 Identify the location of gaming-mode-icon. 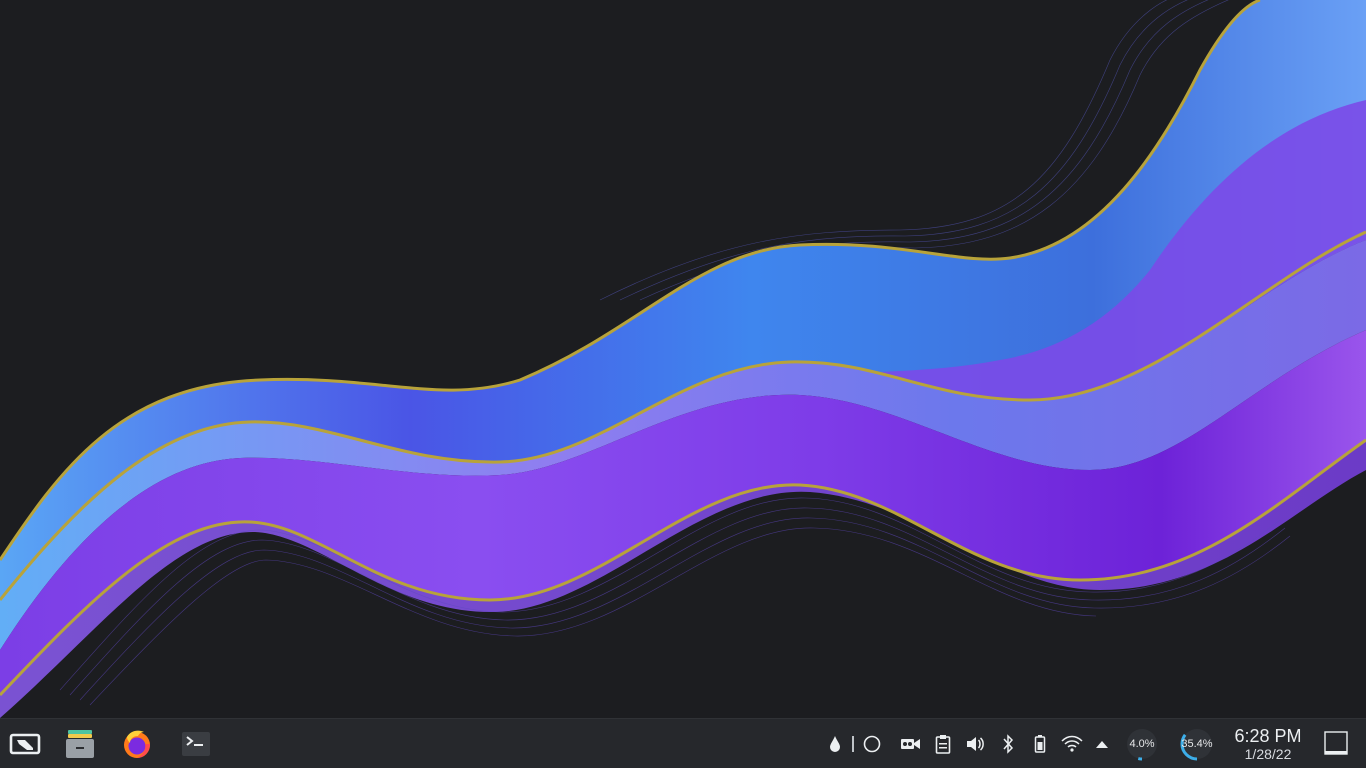
(25, 744).